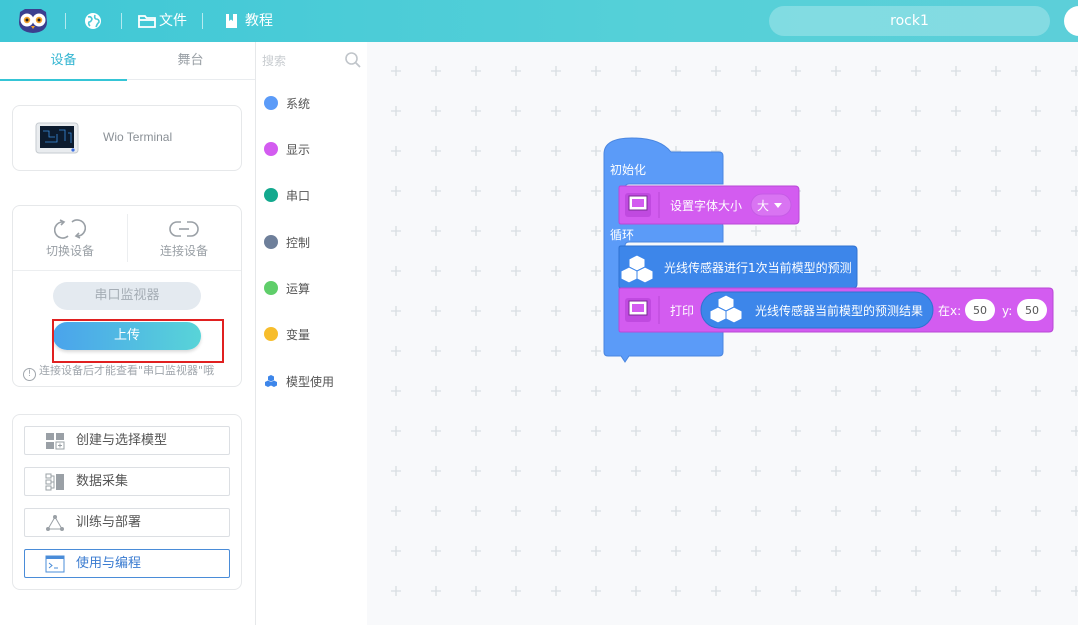  I want to click on info-icon: !, so click(29, 374).